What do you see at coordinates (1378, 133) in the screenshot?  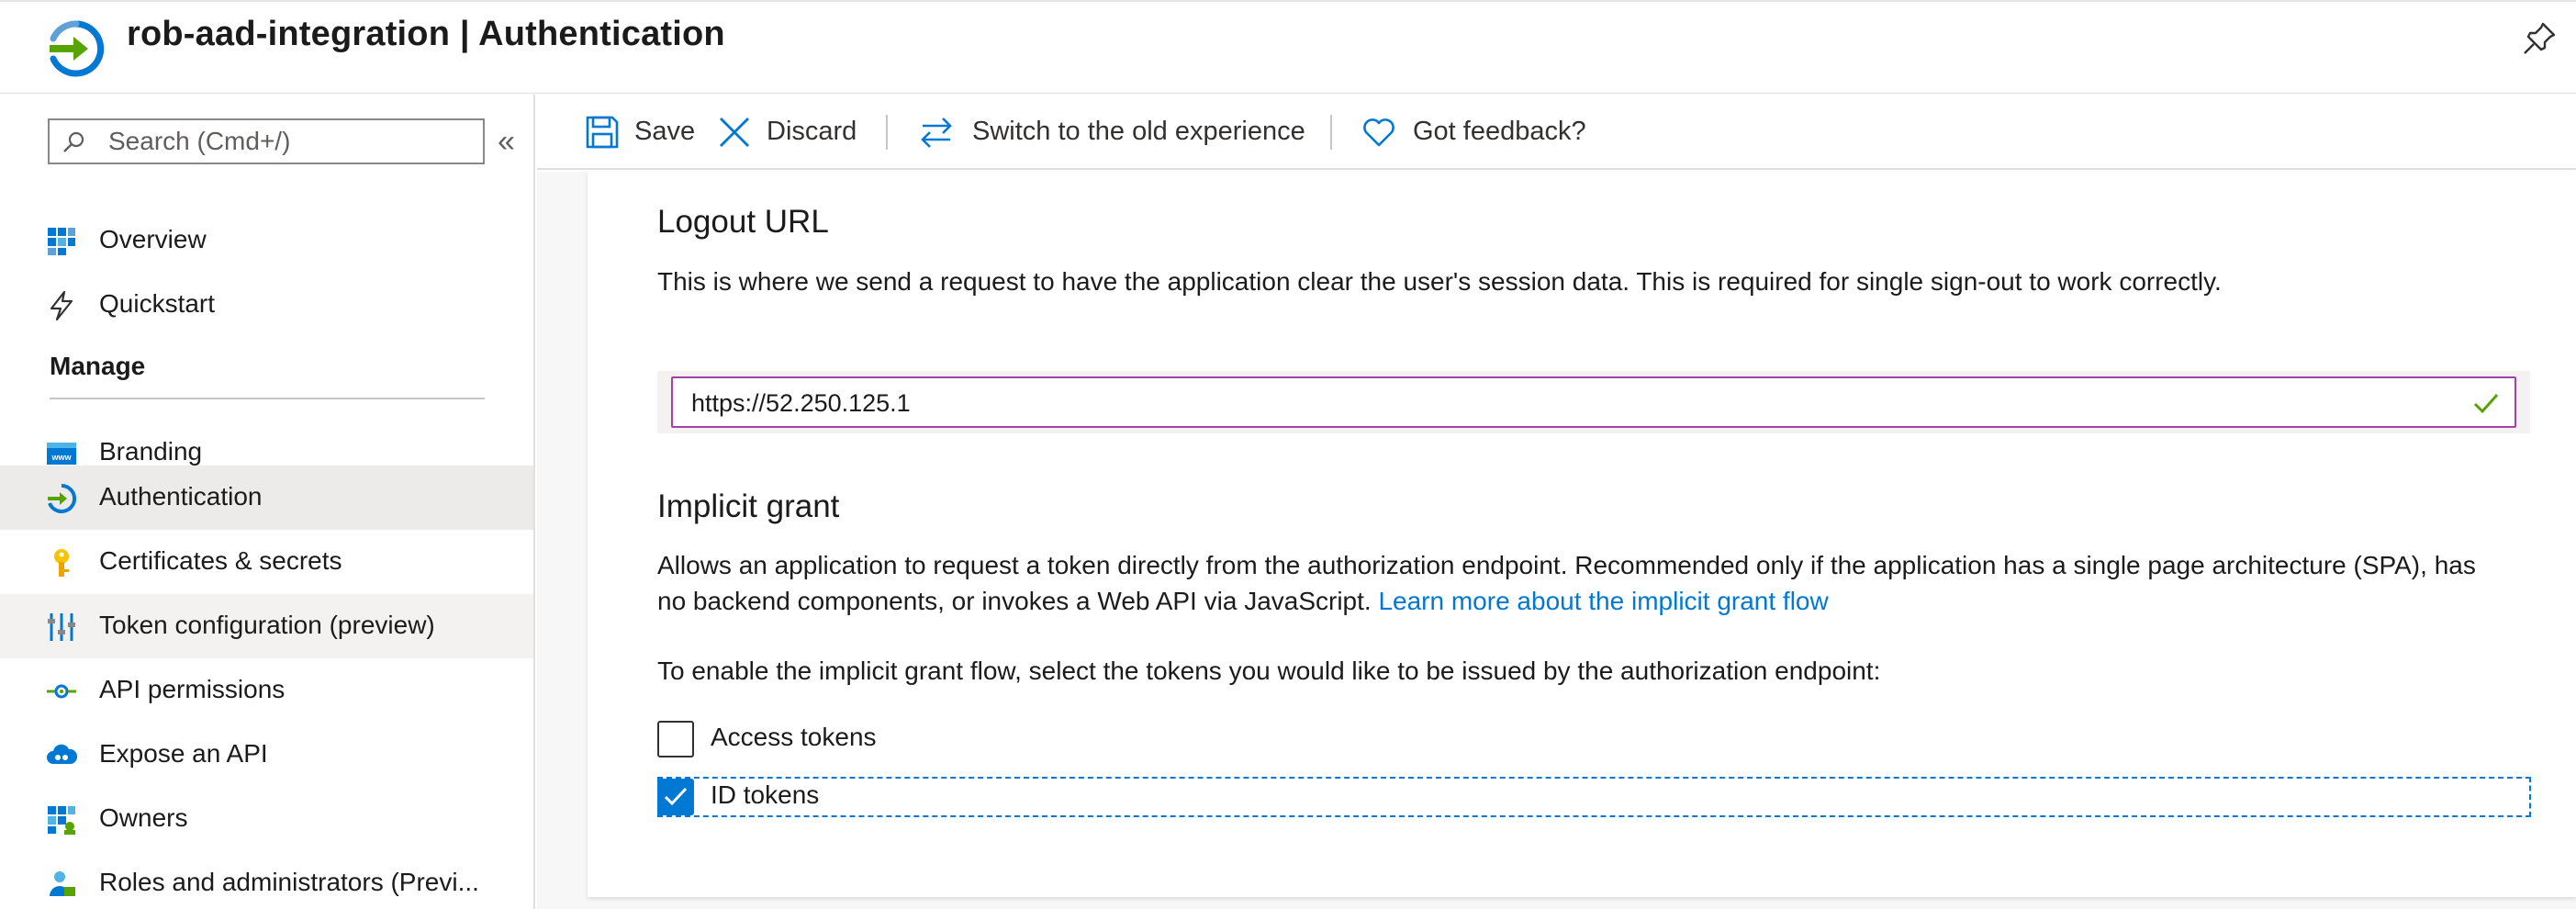 I see `heart-icon` at bounding box center [1378, 133].